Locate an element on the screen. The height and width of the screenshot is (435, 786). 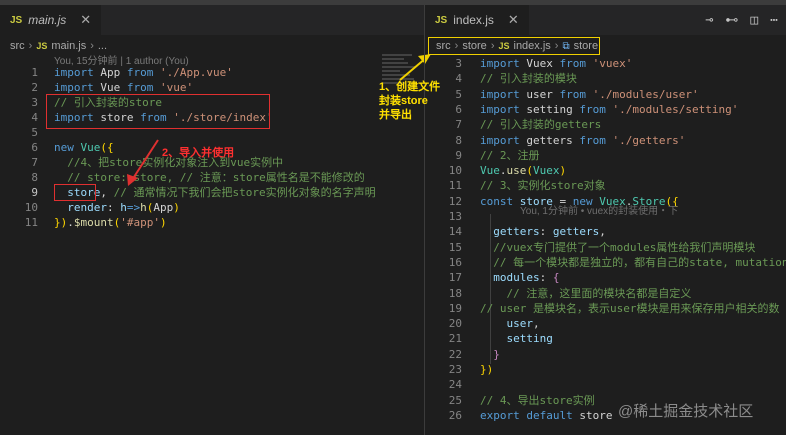
code-token: './getters' is located at coordinates (649, 140).